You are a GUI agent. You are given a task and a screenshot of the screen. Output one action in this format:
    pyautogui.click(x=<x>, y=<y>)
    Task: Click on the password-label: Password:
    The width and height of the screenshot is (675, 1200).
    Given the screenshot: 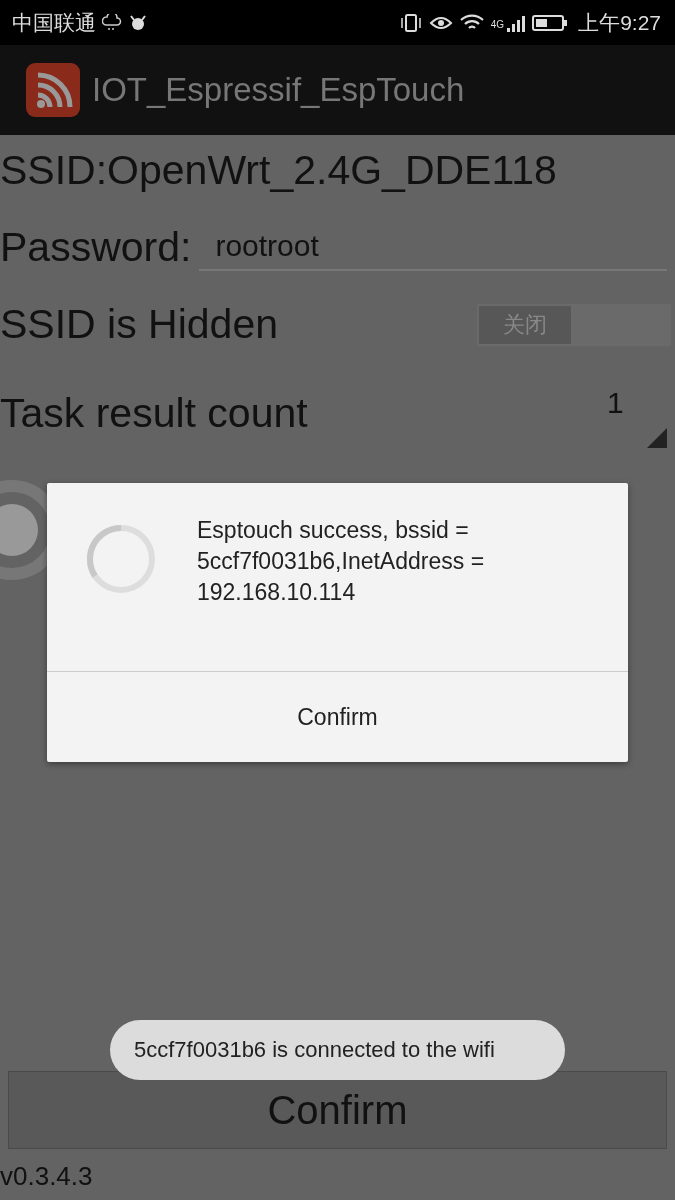 What is the action you would take?
    pyautogui.click(x=96, y=247)
    